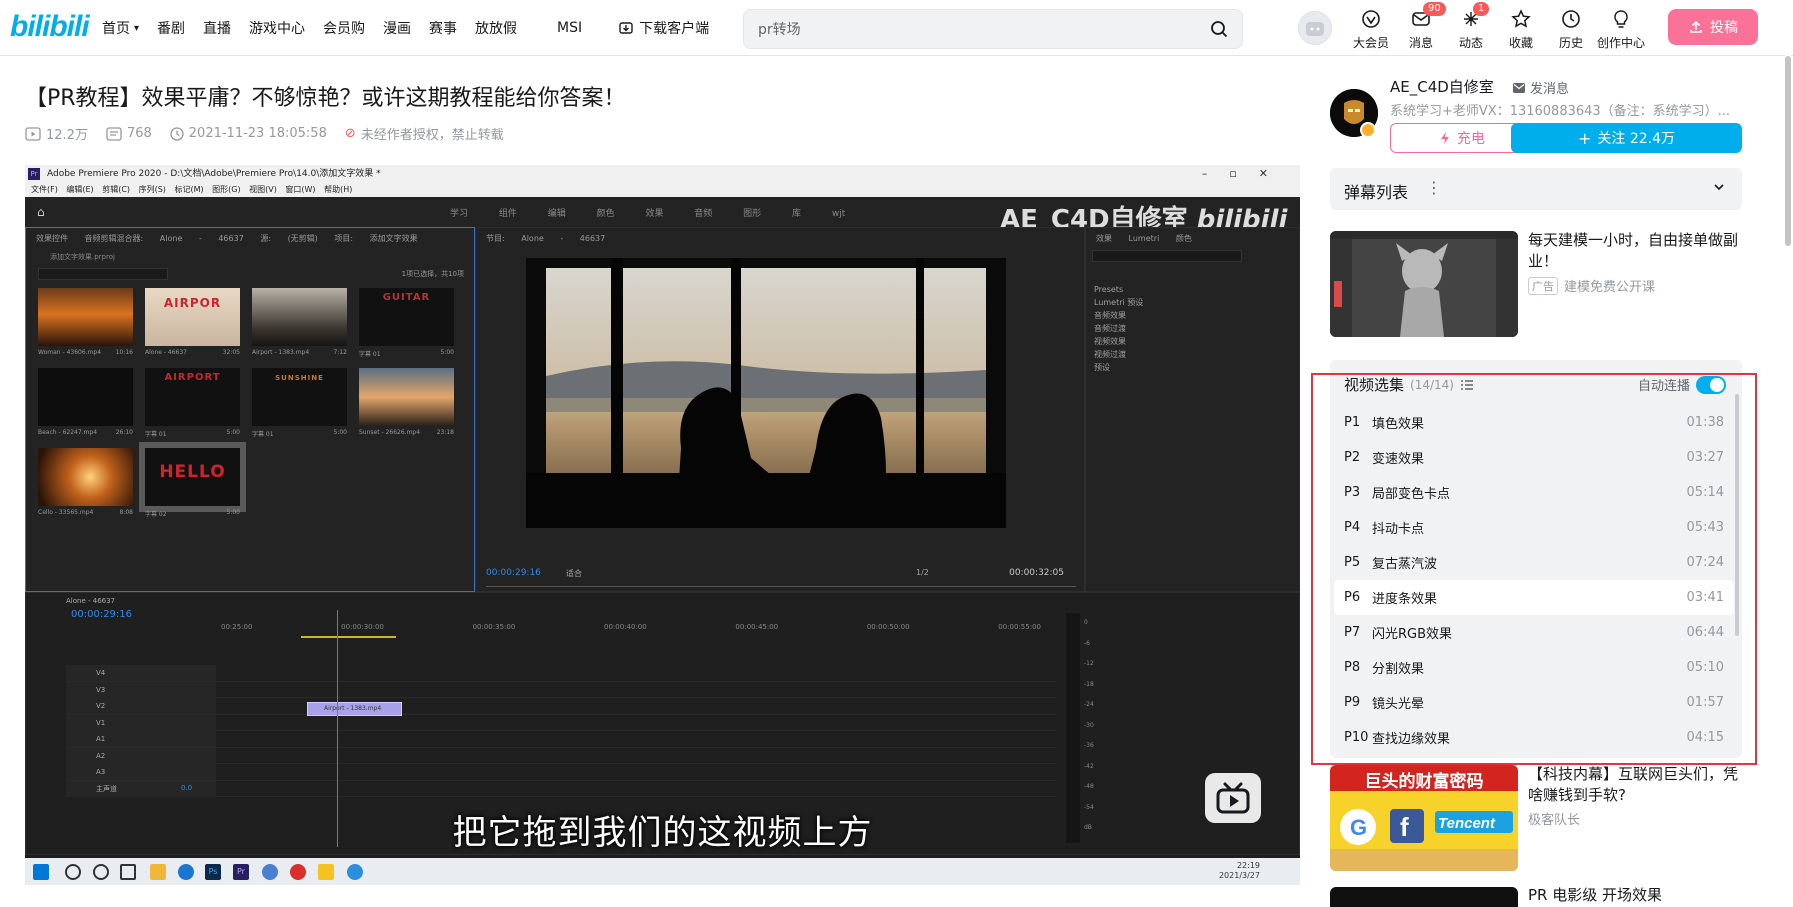 The width and height of the screenshot is (1793, 907). I want to click on page-scrollbar-thumb, so click(1788, 151).